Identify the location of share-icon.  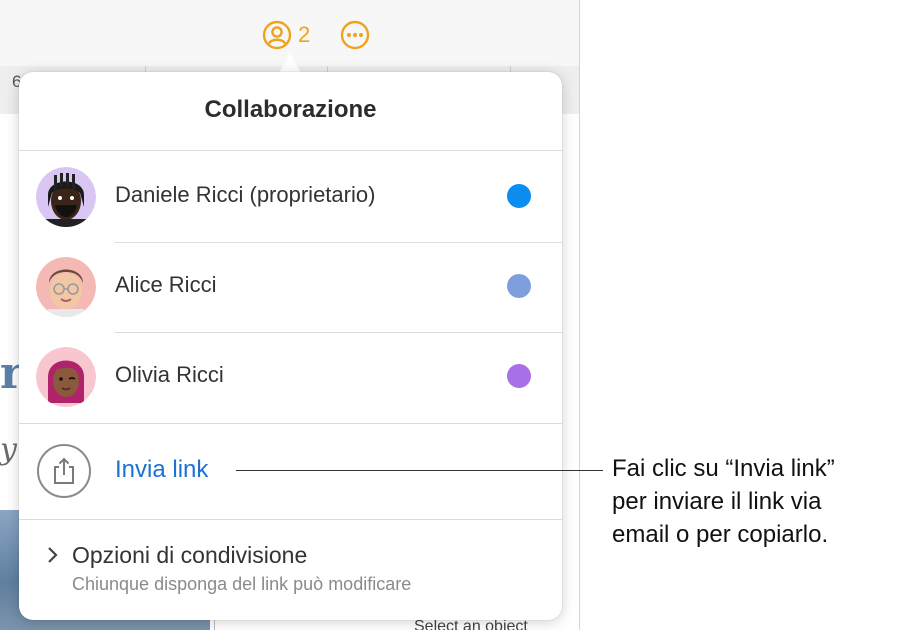
(64, 470).